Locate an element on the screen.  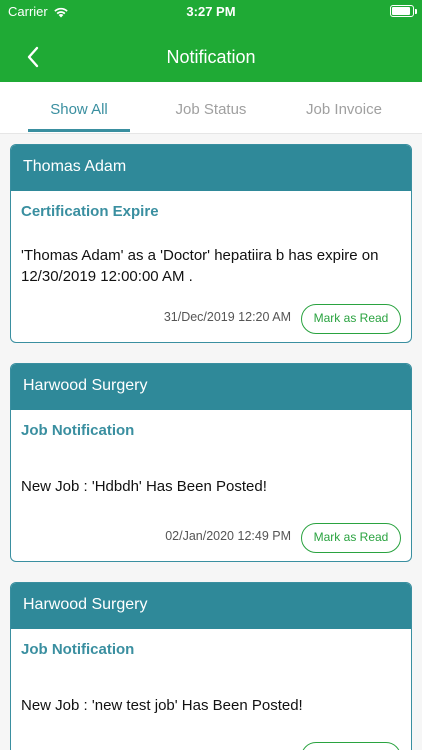
page-title: Notification is located at coordinates (211, 57).